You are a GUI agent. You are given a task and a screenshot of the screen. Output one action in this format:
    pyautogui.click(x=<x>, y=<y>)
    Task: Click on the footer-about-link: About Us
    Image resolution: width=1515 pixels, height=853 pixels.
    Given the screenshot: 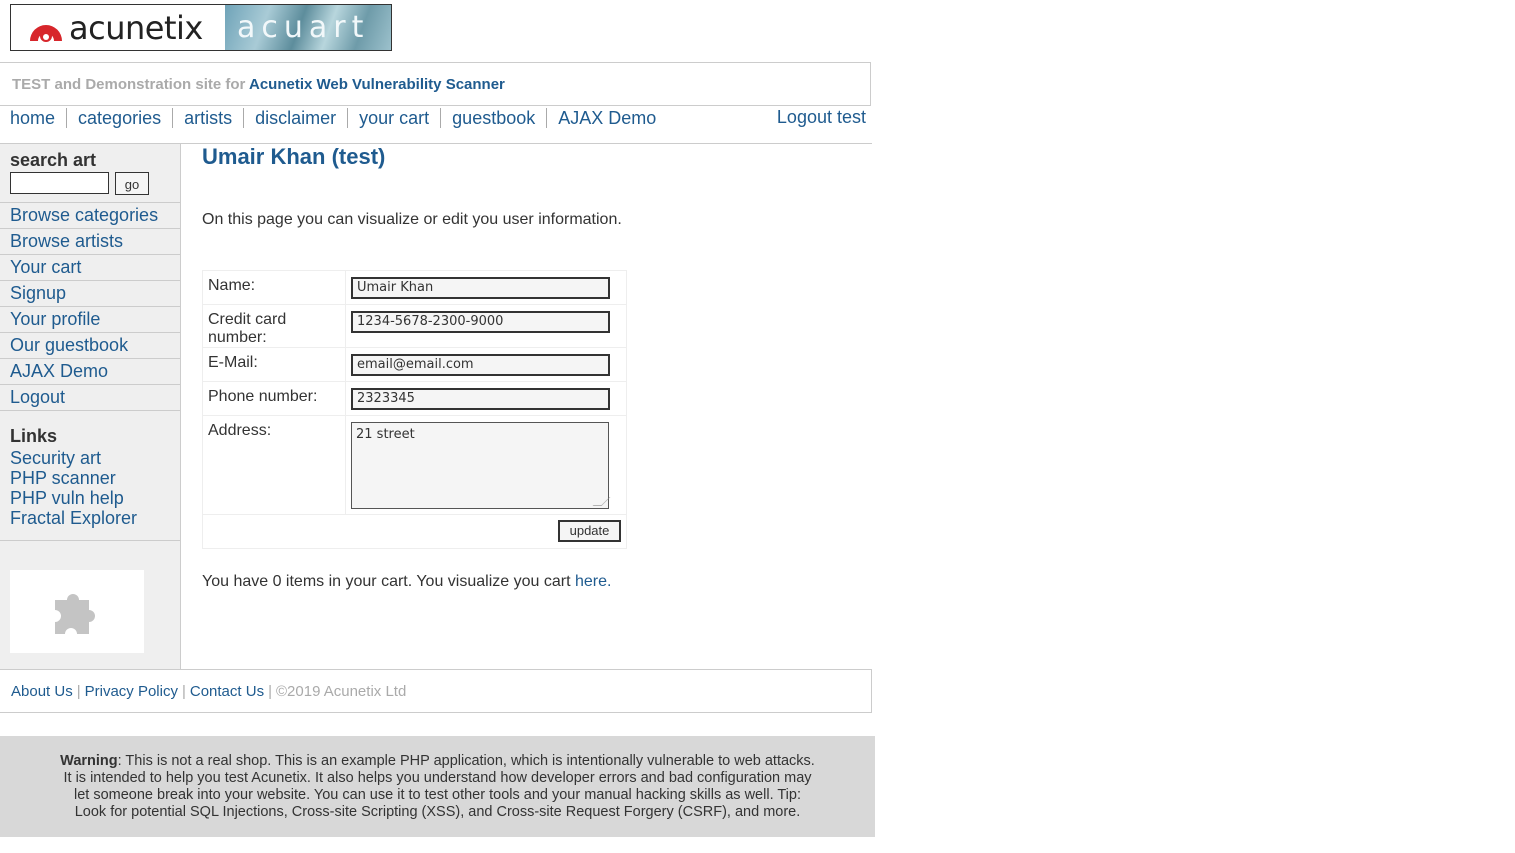 What is the action you would take?
    pyautogui.click(x=42, y=691)
    